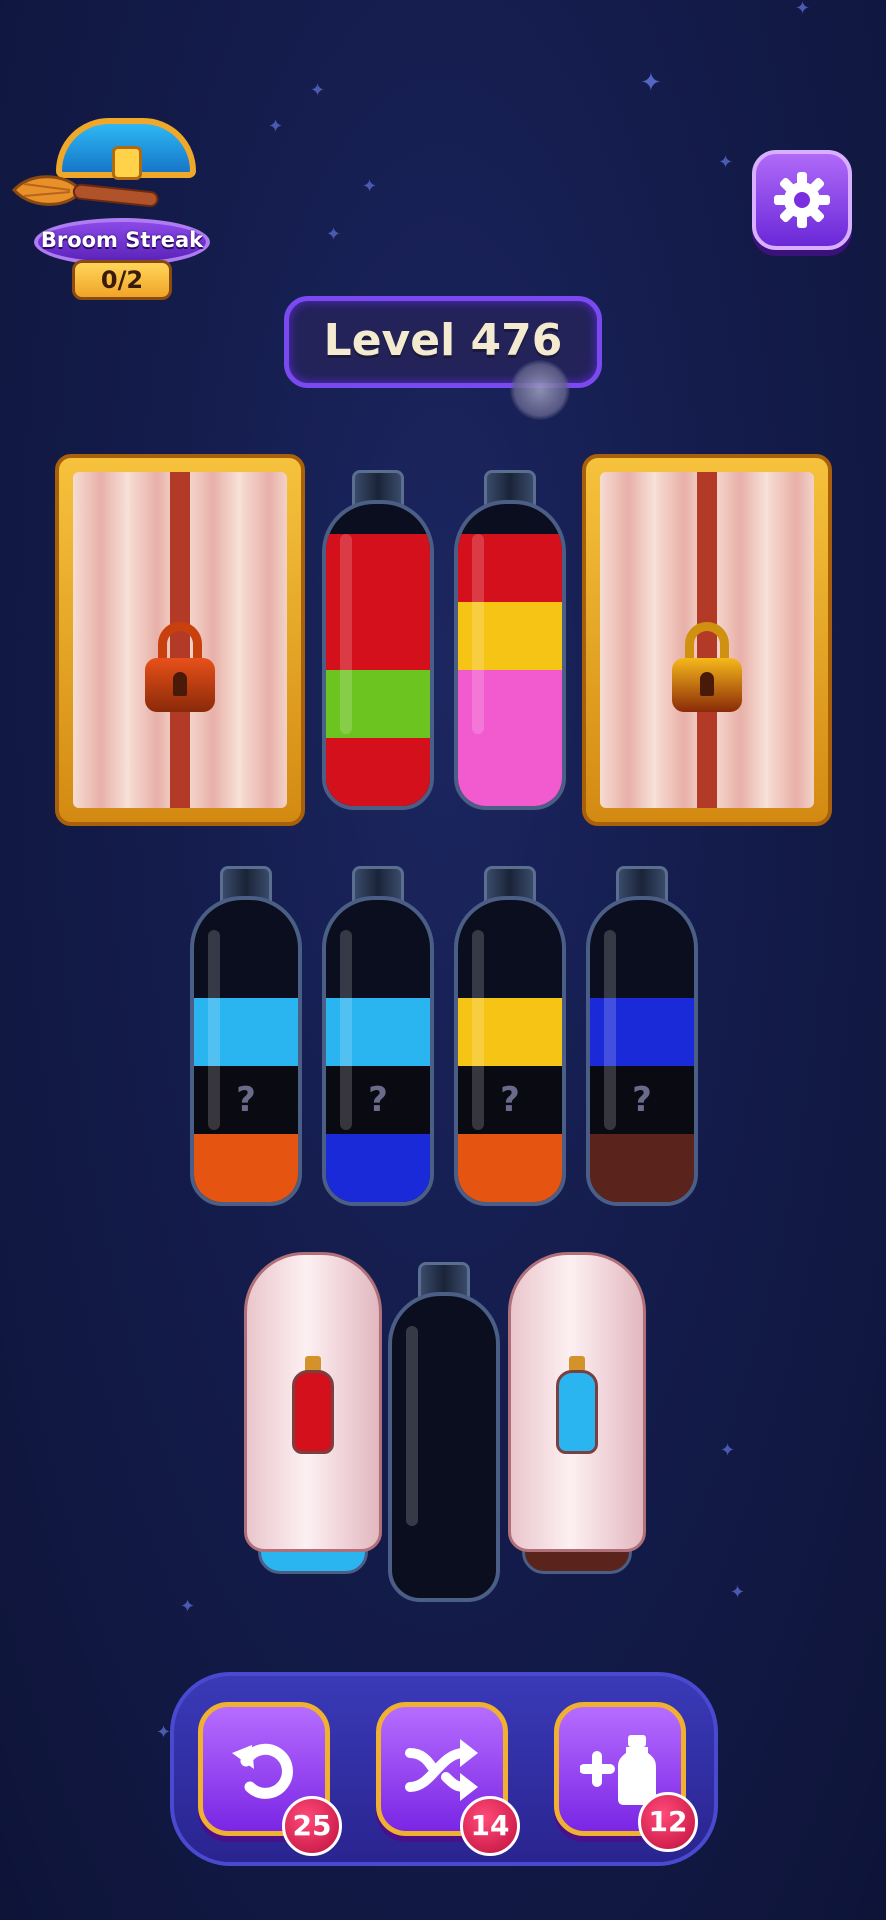  Describe the element at coordinates (122, 280) in the screenshot. I see `streak-count: 0/2` at that location.